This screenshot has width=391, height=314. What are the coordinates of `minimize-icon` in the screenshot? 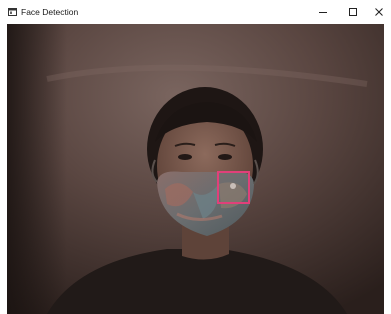 It's located at (323, 12).